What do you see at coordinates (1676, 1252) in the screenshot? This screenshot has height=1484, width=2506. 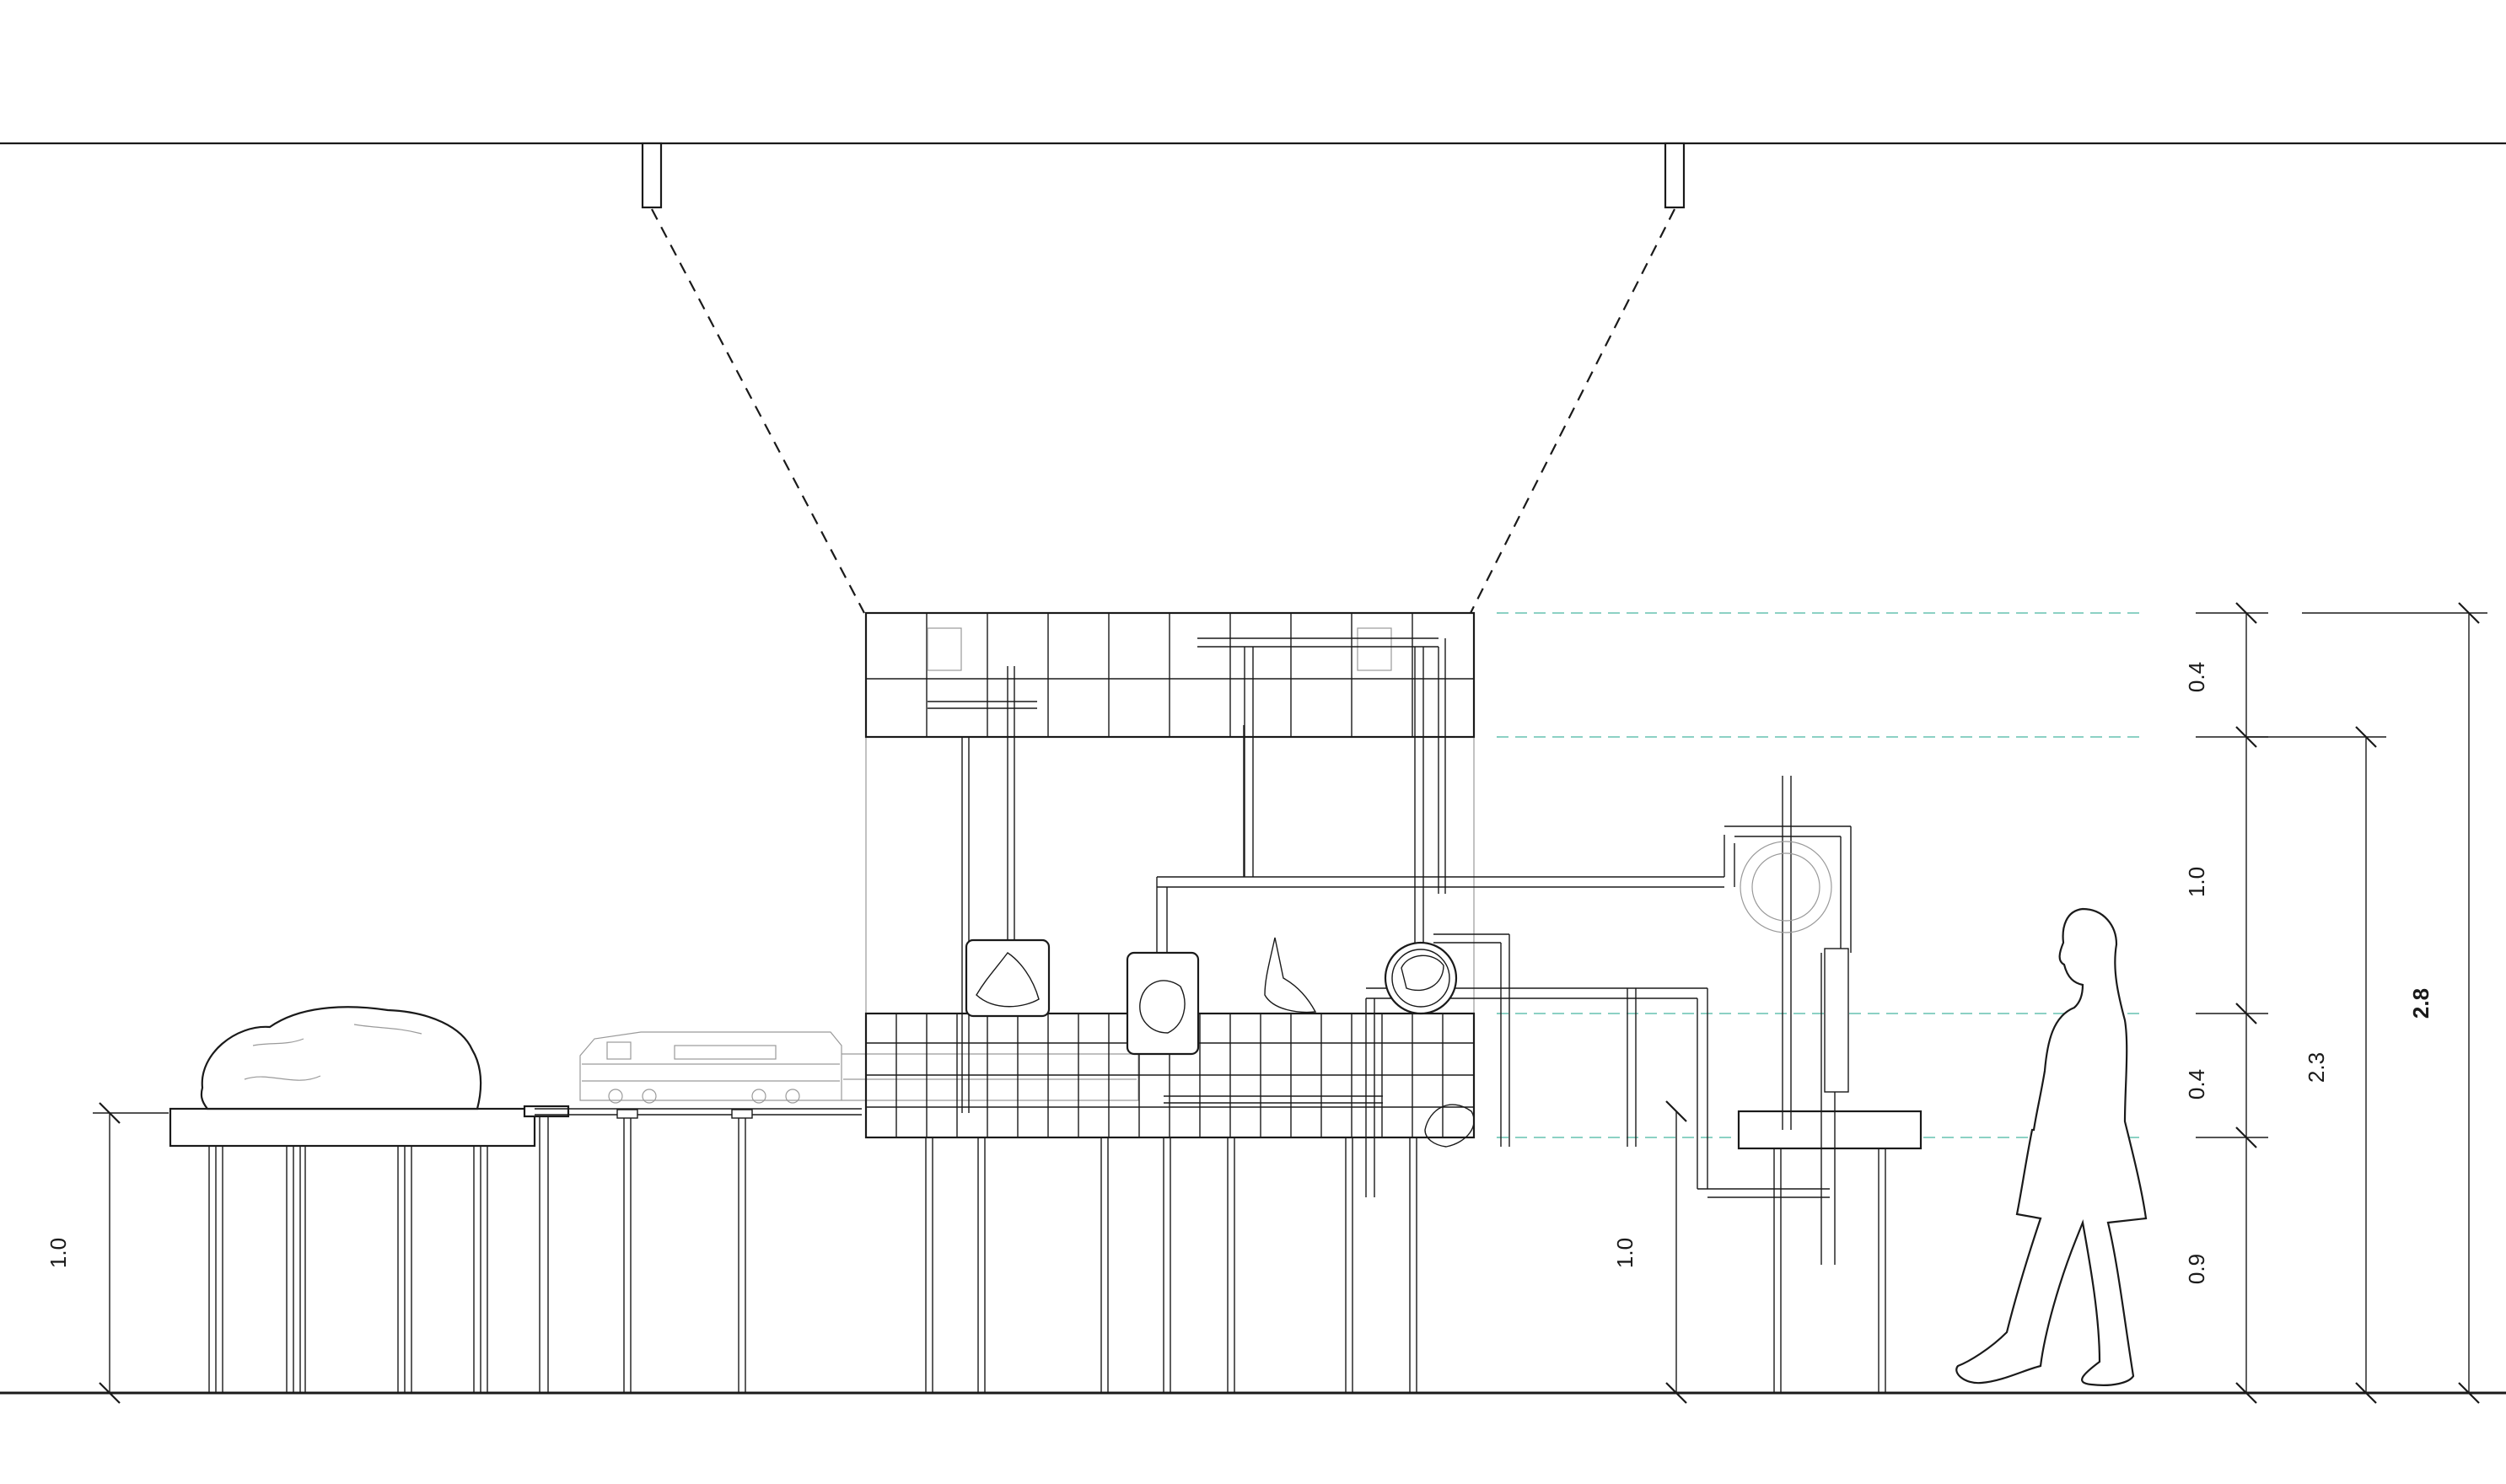 I see `dimension-right-table` at bounding box center [1676, 1252].